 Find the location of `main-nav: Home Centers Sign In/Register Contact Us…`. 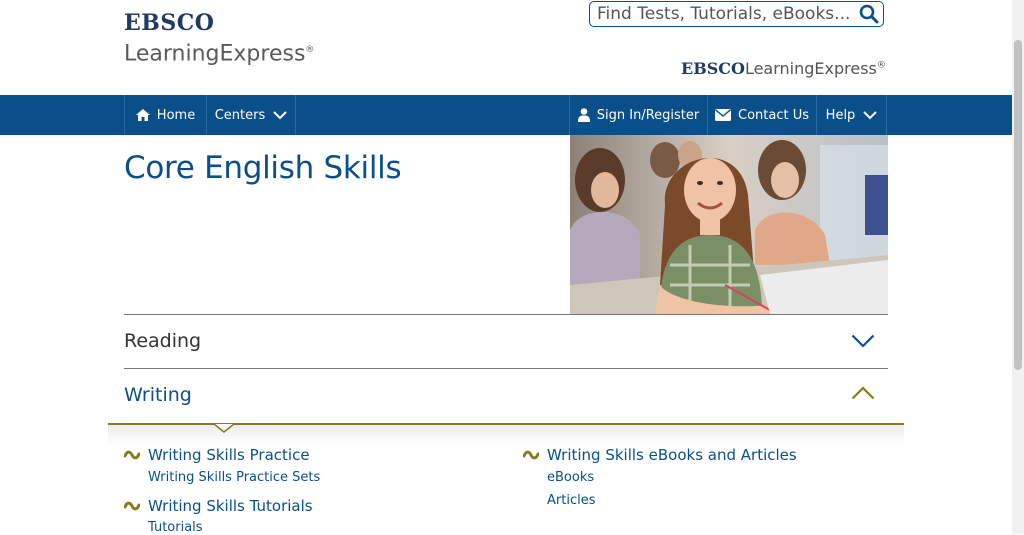

main-nav: Home Centers Sign In/Register Contact Us… is located at coordinates (506, 115).